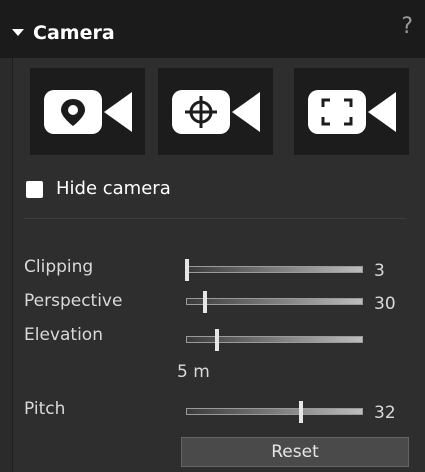 This screenshot has height=472, width=425. I want to click on camera-frame-icon, so click(351, 111).